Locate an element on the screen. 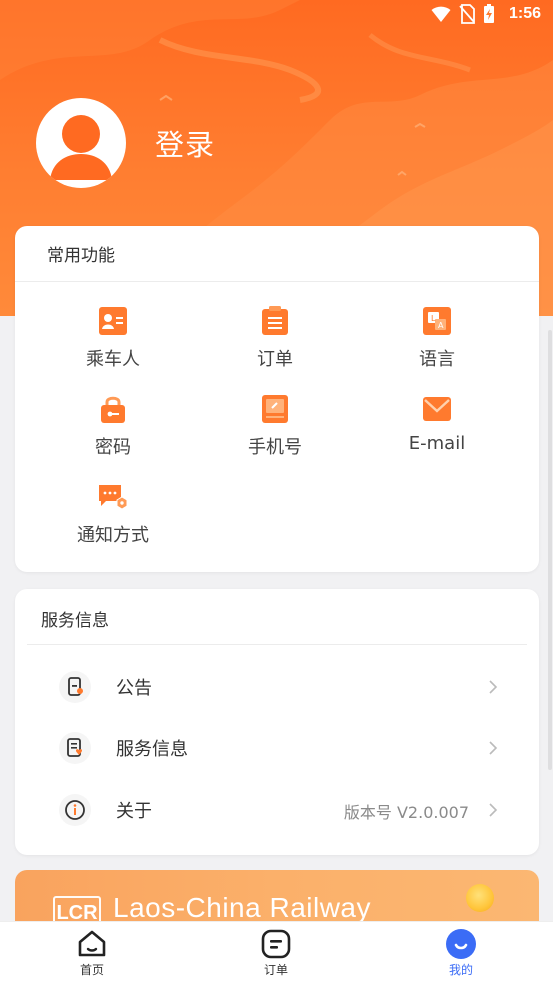 This screenshot has height=984, width=553. tab-orders: 订单 is located at coordinates (276, 953).